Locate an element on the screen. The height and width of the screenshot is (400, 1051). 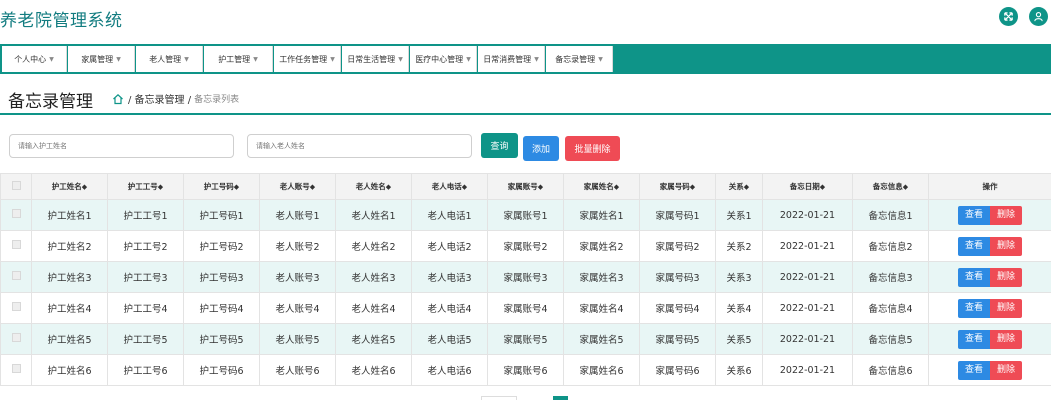
table-cell: 护工号码4 is located at coordinates (221, 308).